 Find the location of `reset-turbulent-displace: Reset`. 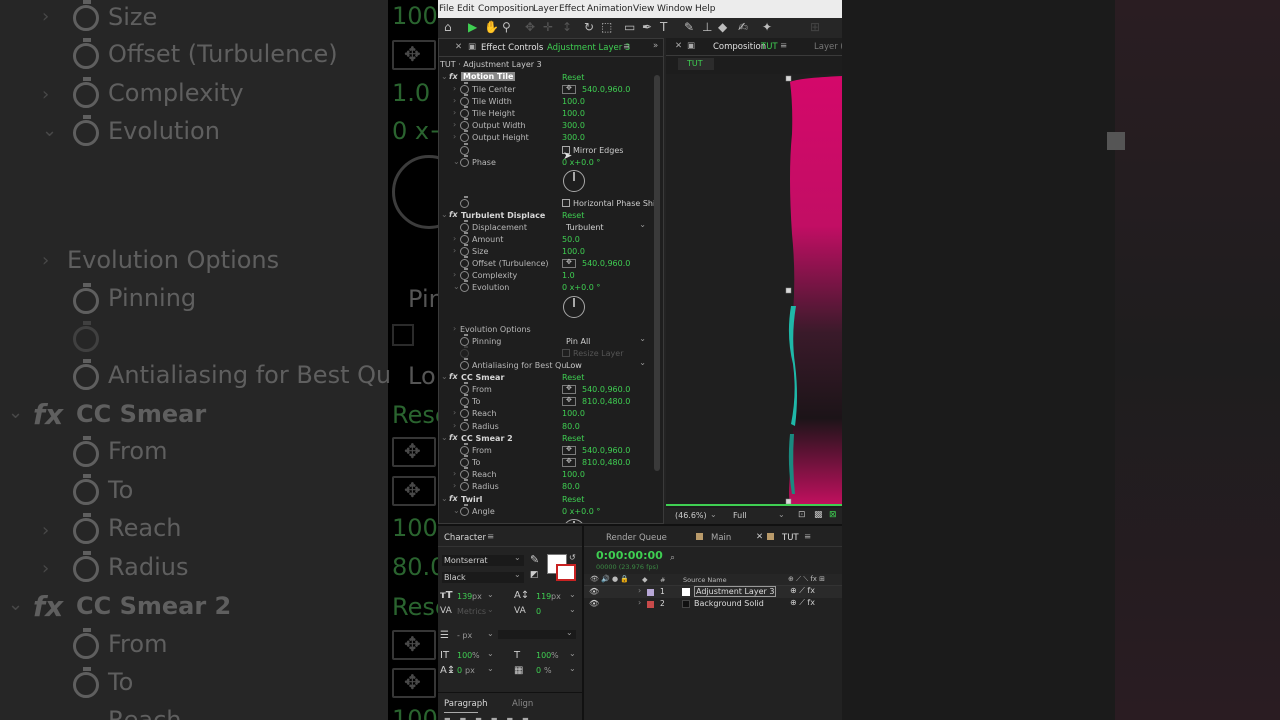

reset-turbulent-displace: Reset is located at coordinates (573, 215).